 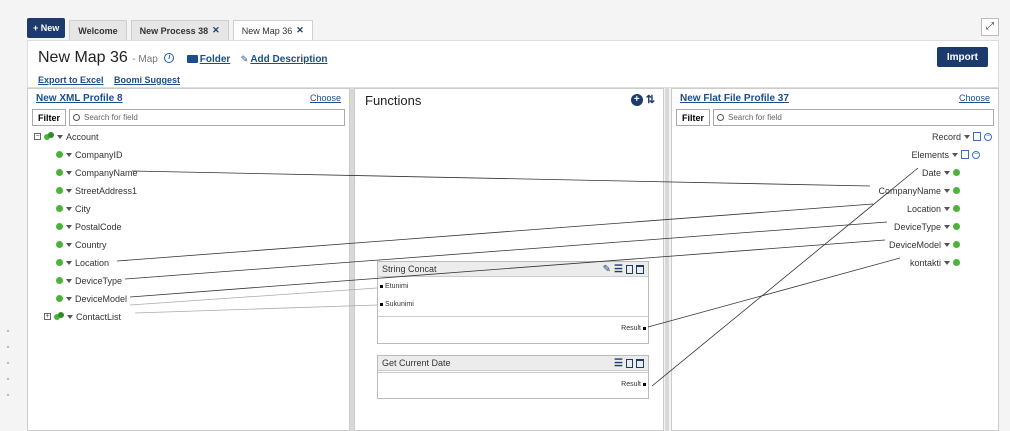 I want to click on tree-field-companyid: CompanyID, so click(x=89, y=154).